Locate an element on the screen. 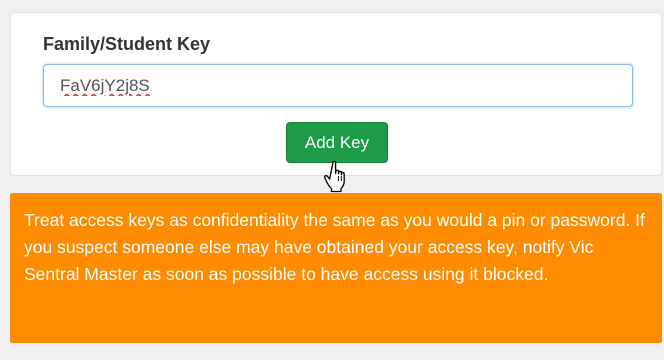 The width and height of the screenshot is (664, 360). key-input is located at coordinates (338, 85).